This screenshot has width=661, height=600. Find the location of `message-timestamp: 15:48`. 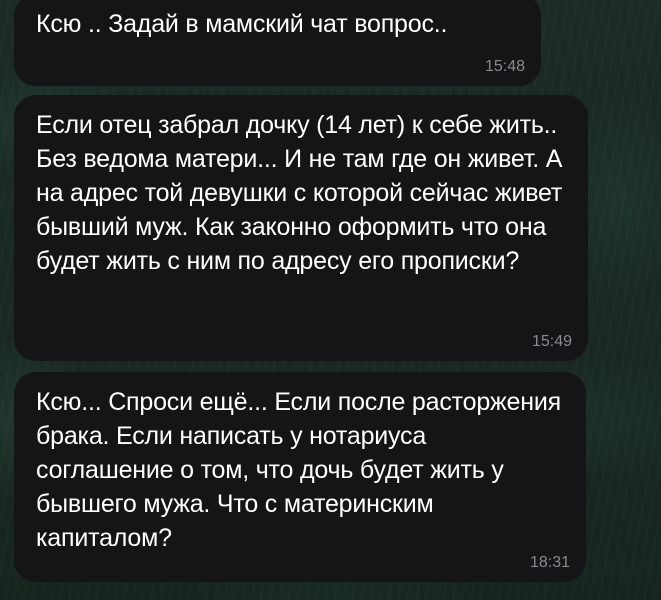

message-timestamp: 15:48 is located at coordinates (504, 66).